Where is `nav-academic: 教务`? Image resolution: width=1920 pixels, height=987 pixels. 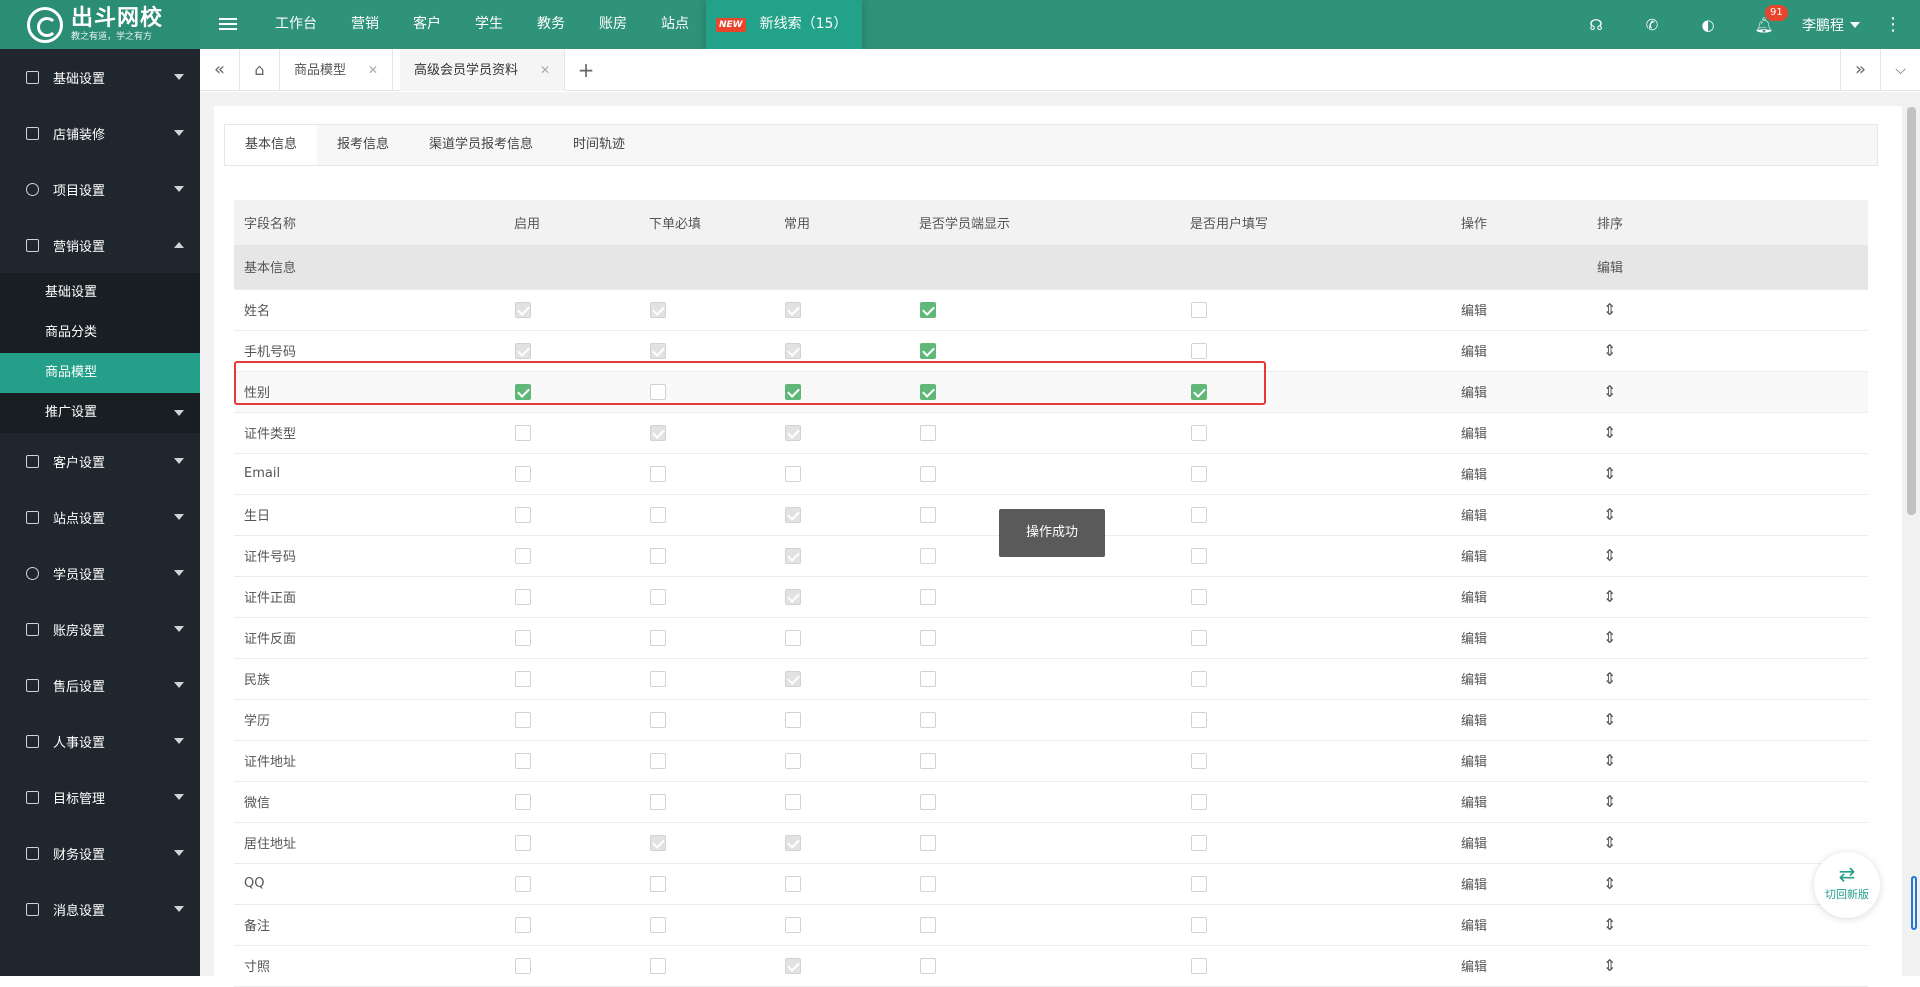
nav-academic: 教务 is located at coordinates (551, 24).